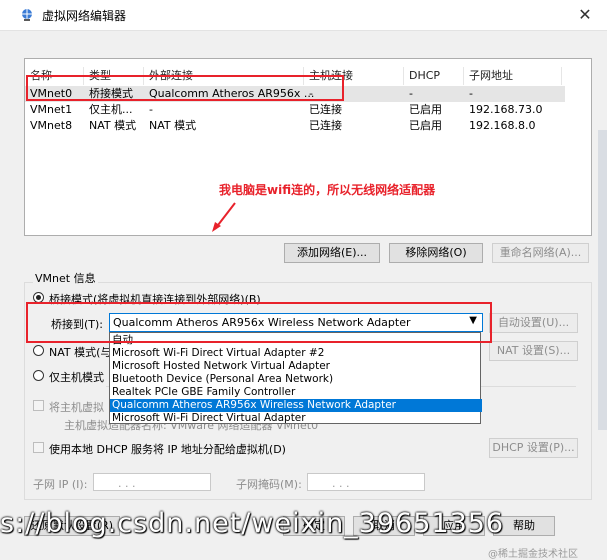 The image size is (607, 560). Describe the element at coordinates (411, 93) in the screenshot. I see `cell-dhcp: -` at that location.